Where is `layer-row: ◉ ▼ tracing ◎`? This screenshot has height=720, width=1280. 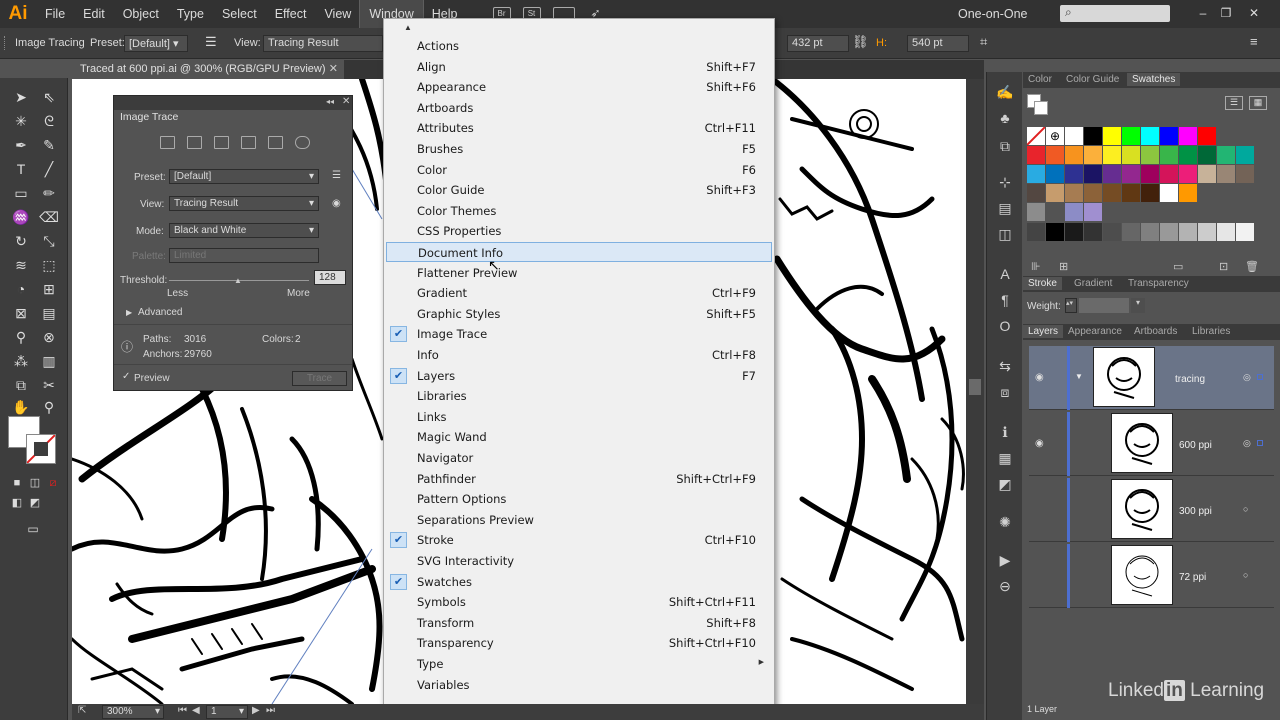
layer-row: ◉ ▼ tracing ◎ is located at coordinates (1151, 378).